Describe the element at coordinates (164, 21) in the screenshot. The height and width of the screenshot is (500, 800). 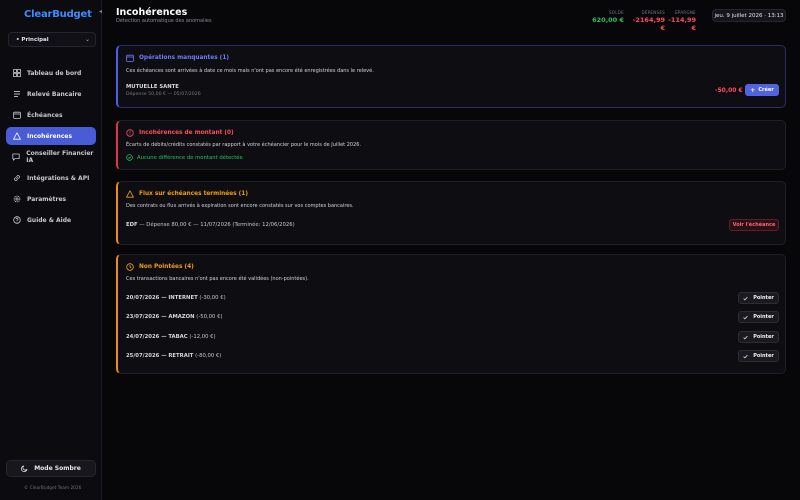
I see `page-subtitle: Détection automatique des anomalies` at that location.